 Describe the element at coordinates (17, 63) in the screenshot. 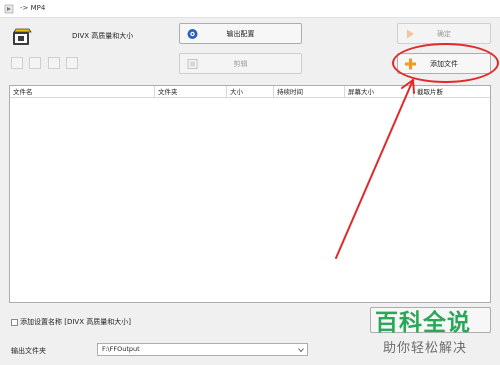

I see `file-options-button` at that location.